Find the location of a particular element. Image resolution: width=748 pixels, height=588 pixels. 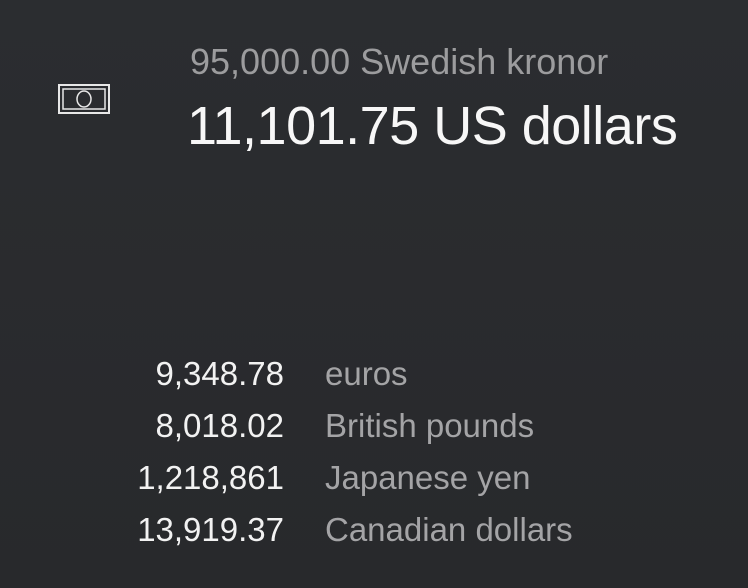

source-amount: 95,000.00 Swedish kronor is located at coordinates (399, 61).